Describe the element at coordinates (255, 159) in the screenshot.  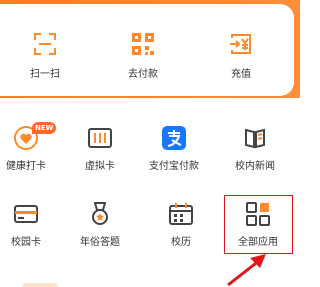
I see `app-campus-news: 校内新闻` at that location.